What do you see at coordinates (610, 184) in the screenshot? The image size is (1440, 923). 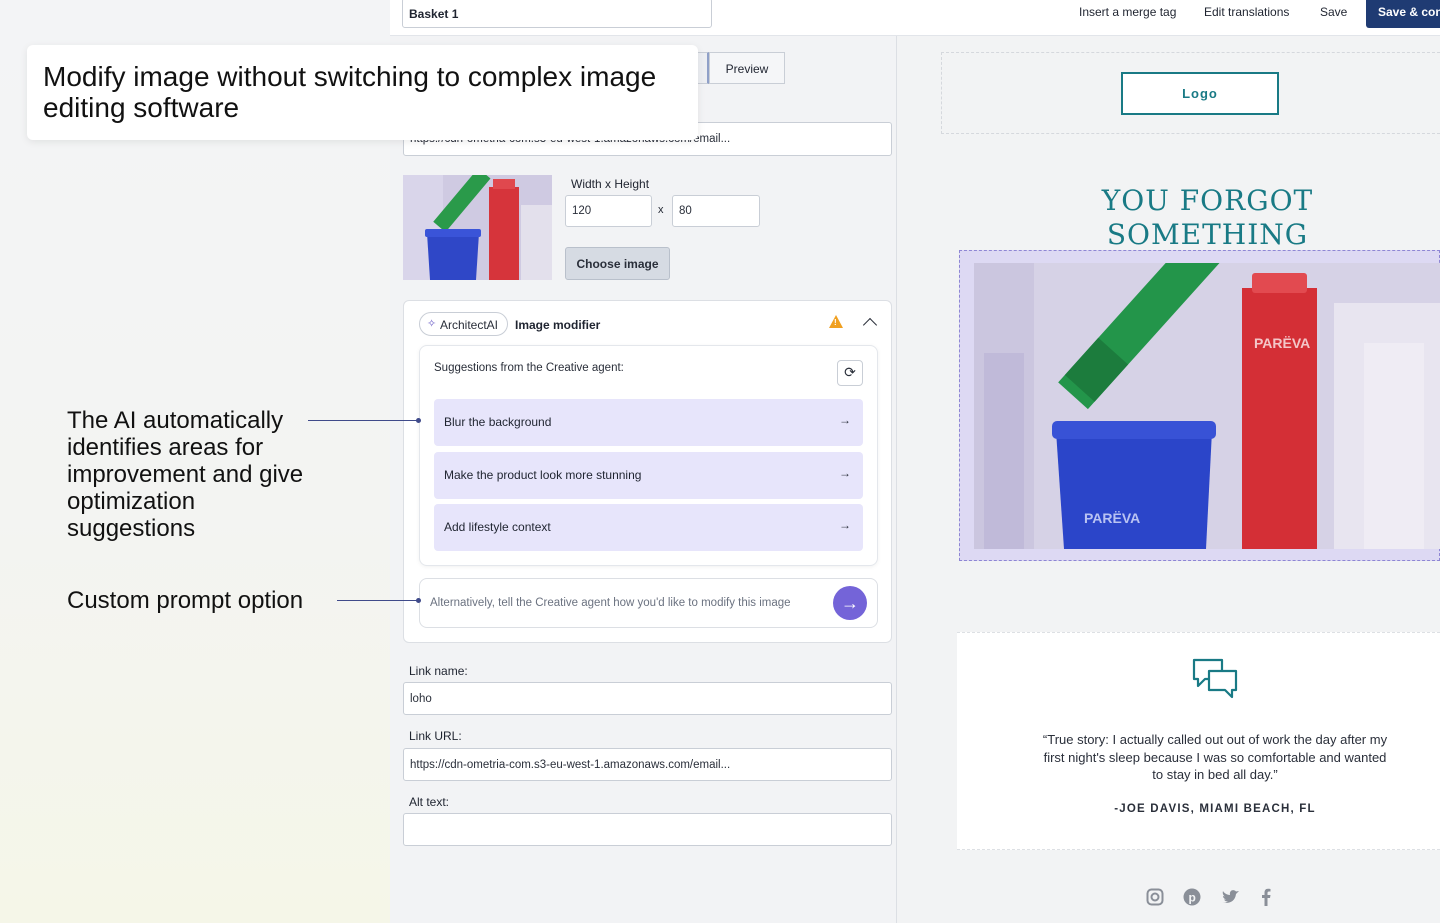 I see `size-label: Width x Height` at bounding box center [610, 184].